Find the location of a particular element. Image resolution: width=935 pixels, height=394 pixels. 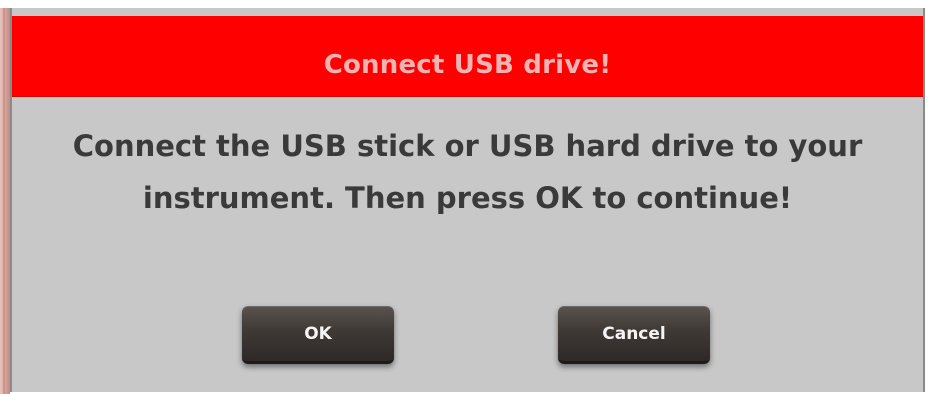

cancel-button: Cancel is located at coordinates (634, 335).